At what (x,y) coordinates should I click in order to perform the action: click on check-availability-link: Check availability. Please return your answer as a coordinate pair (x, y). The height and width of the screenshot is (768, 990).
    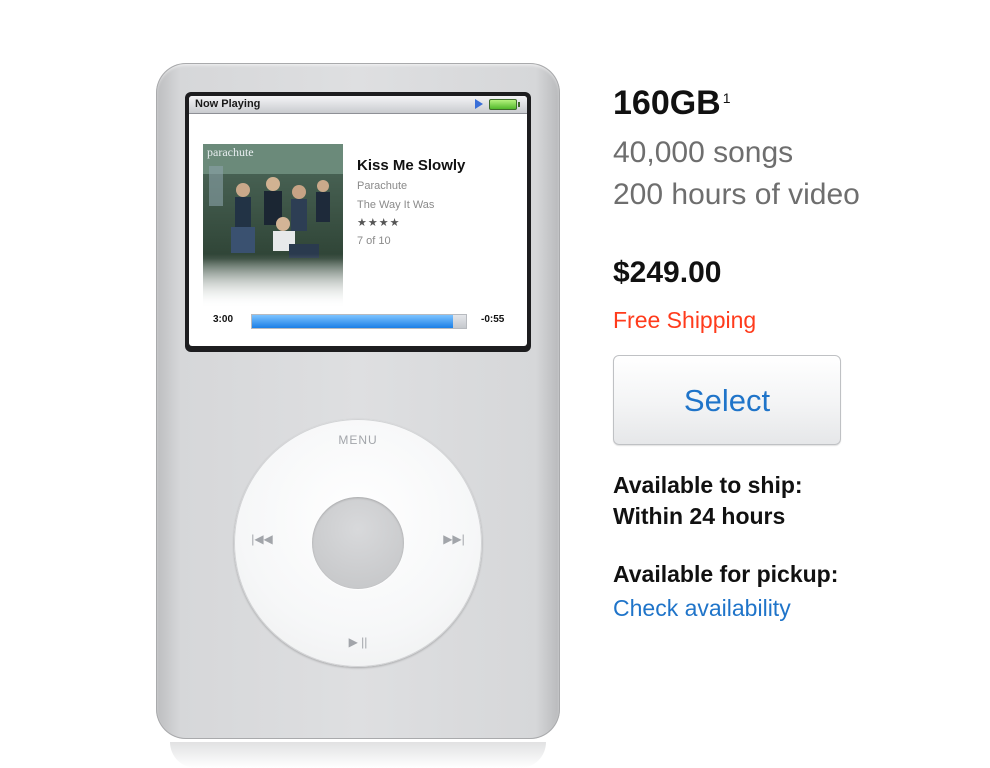
    Looking at the image, I should click on (702, 608).